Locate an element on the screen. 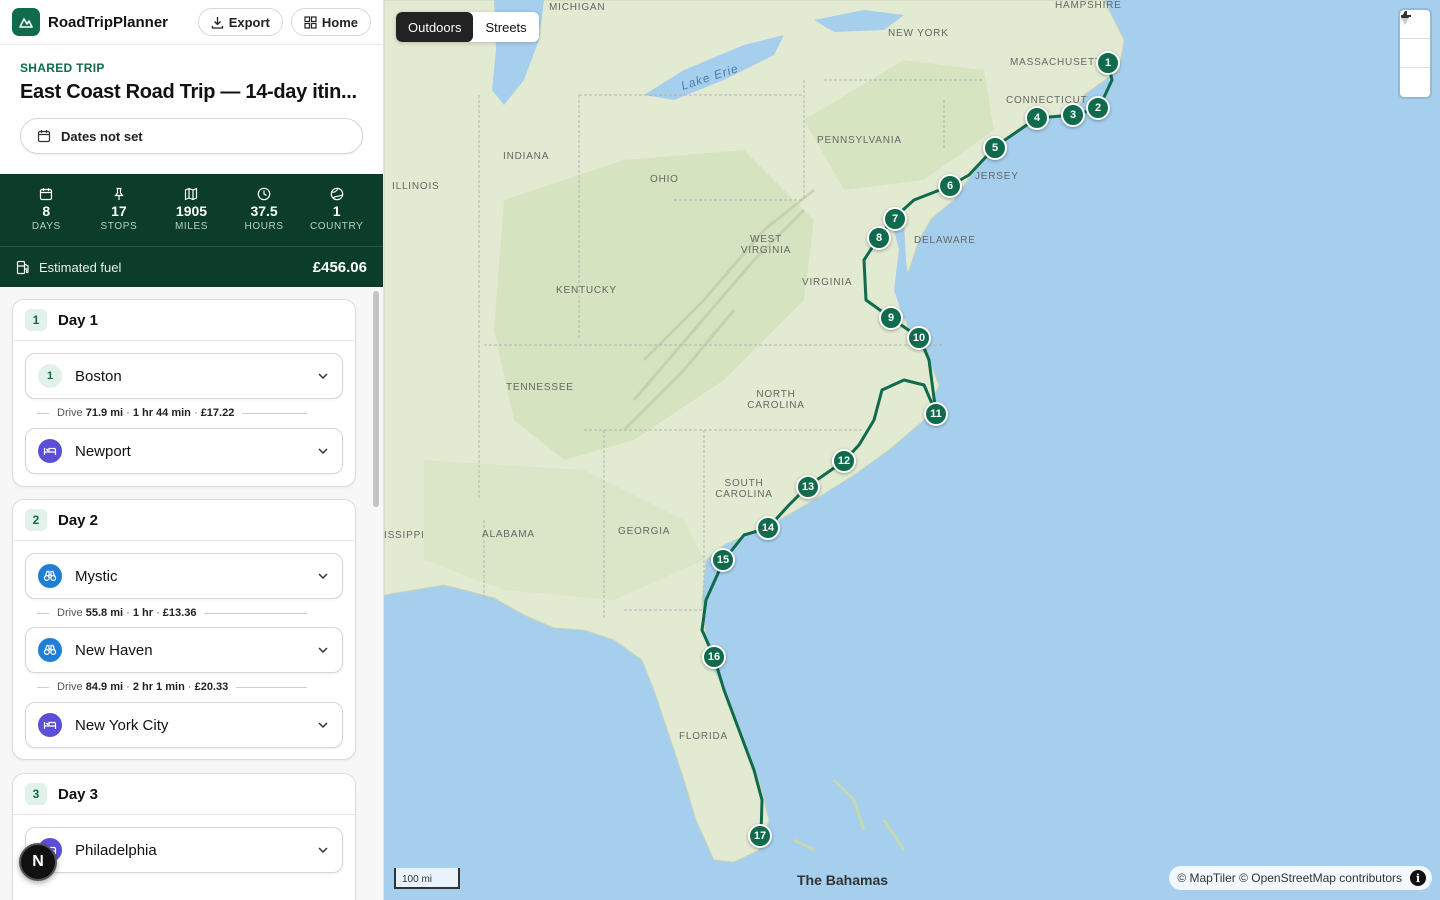 The width and height of the screenshot is (1440, 900). route-marker: 3 is located at coordinates (1073, 115).